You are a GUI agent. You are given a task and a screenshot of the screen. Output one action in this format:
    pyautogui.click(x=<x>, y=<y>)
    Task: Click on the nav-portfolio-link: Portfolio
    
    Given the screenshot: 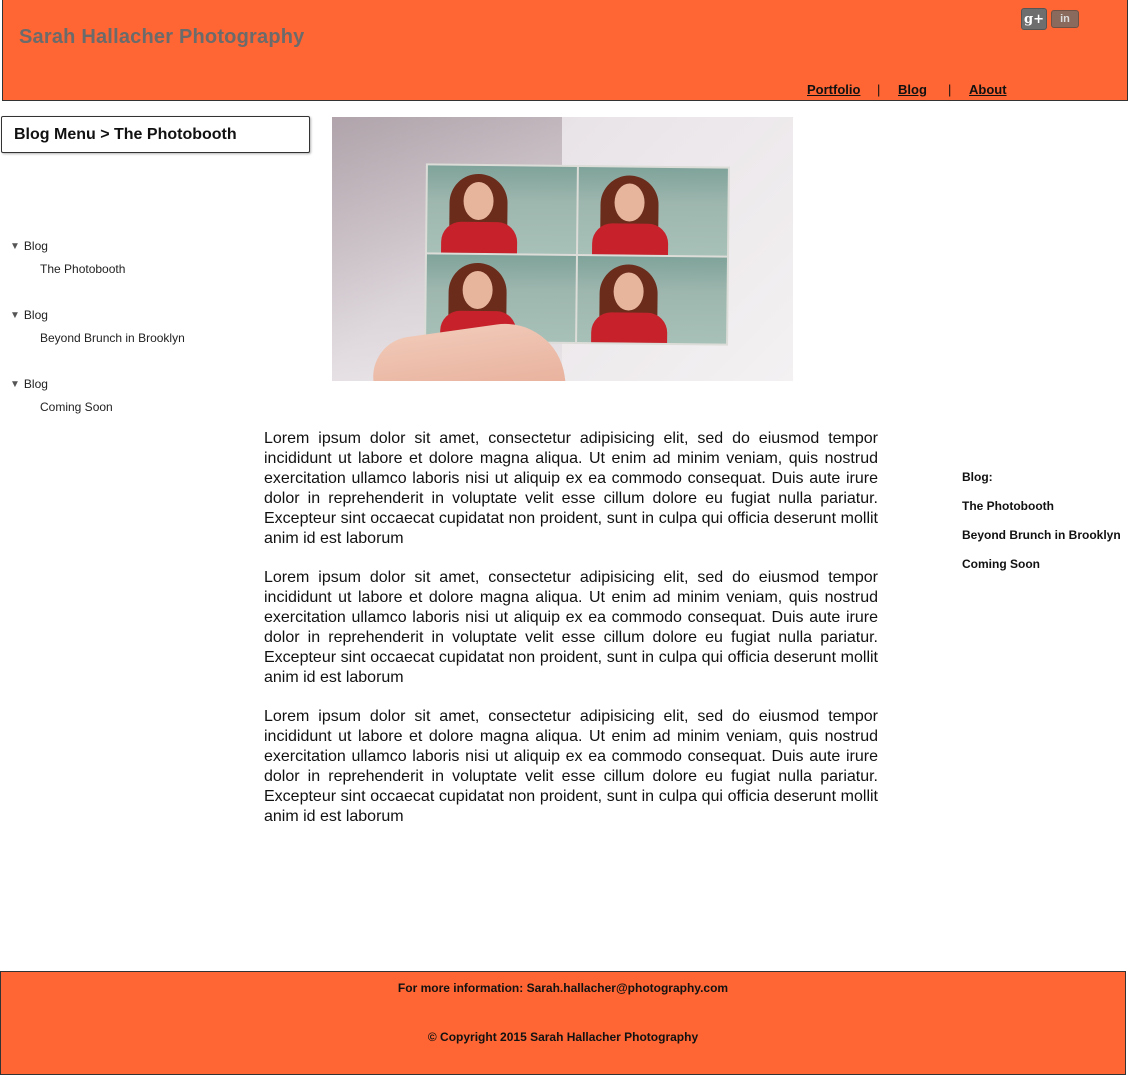 What is the action you would take?
    pyautogui.click(x=833, y=89)
    